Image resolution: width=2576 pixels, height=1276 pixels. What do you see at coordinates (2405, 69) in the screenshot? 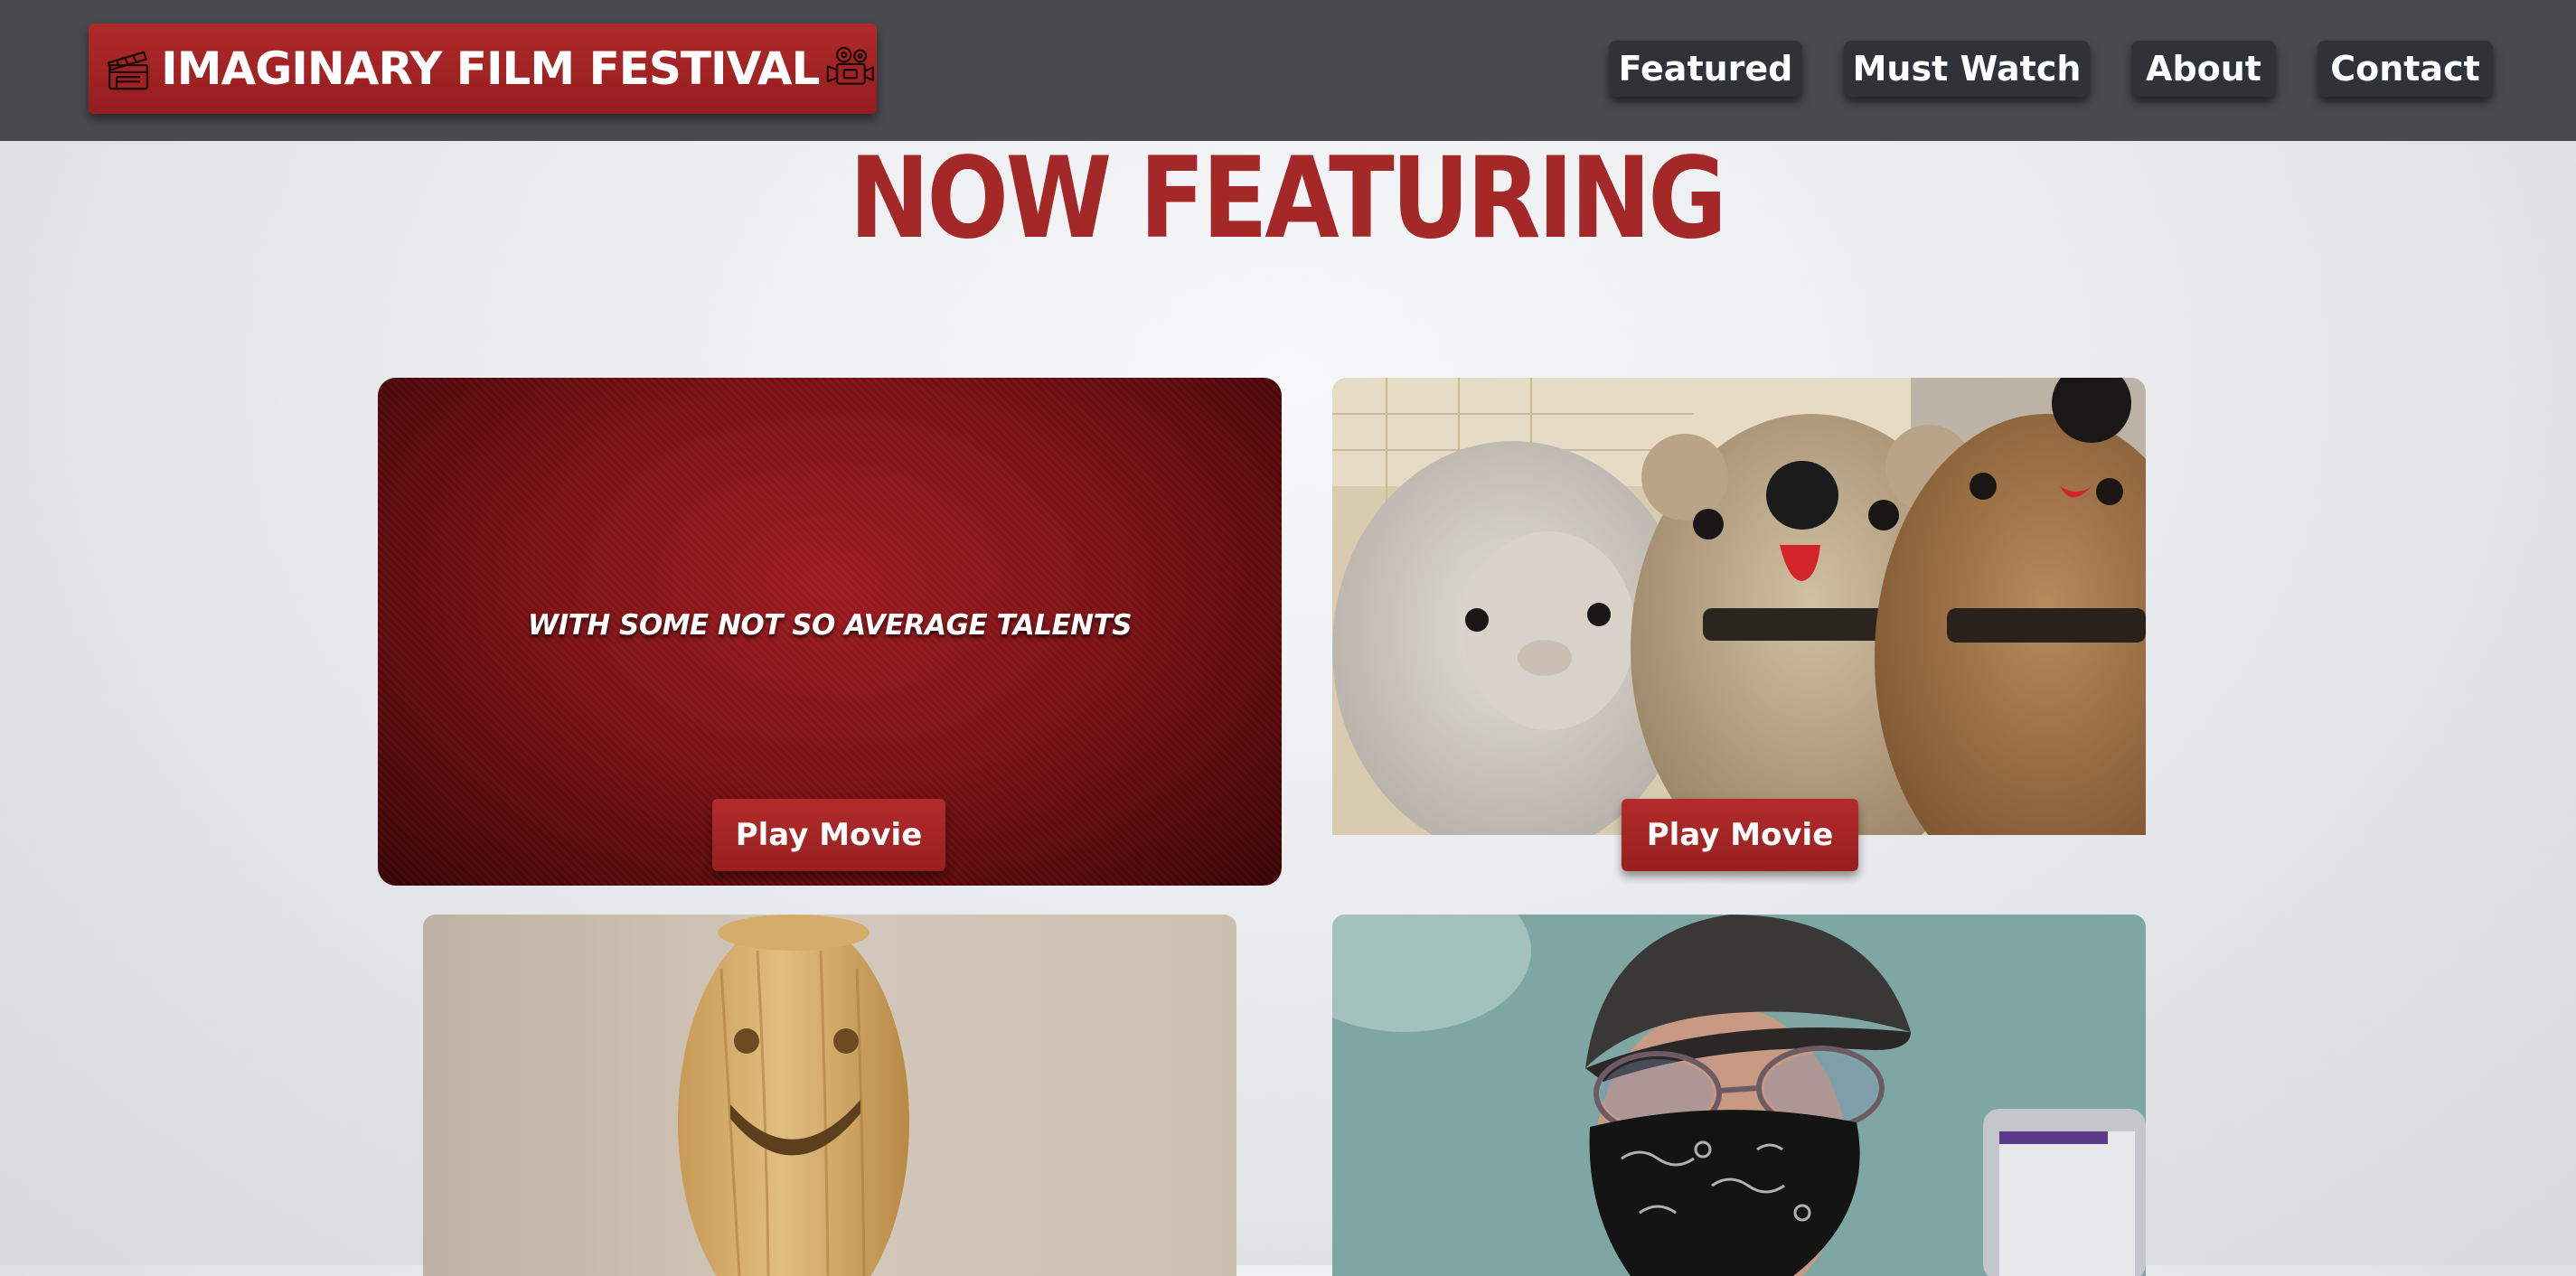
I see `nav-contact: Contact` at bounding box center [2405, 69].